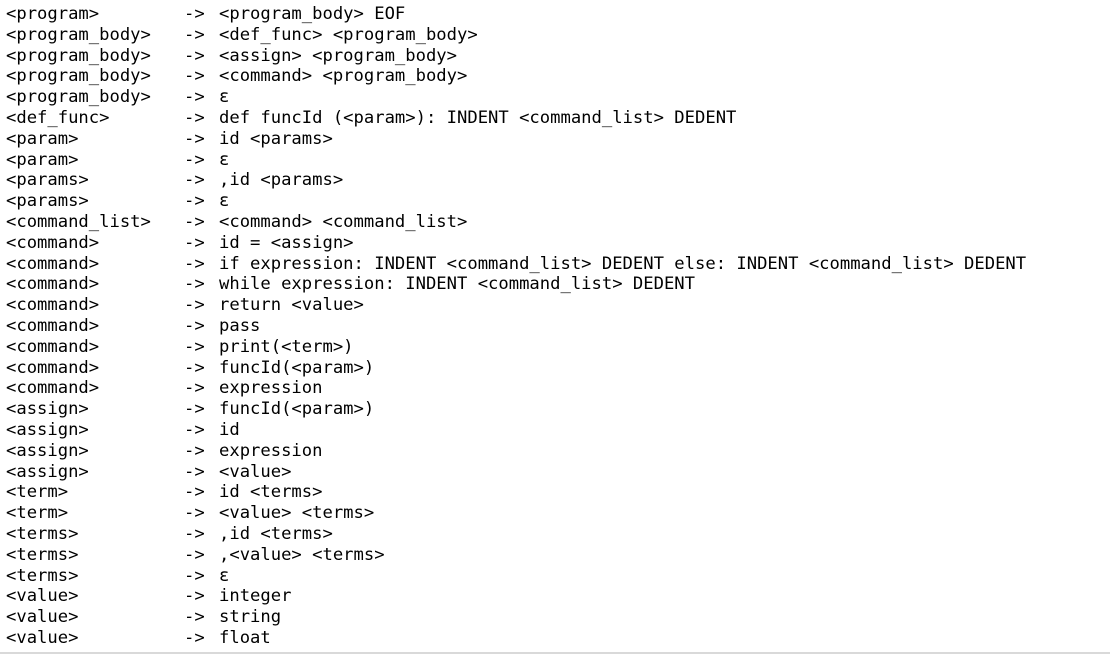  Describe the element at coordinates (229, 429) in the screenshot. I see `rule-rhs: id` at that location.